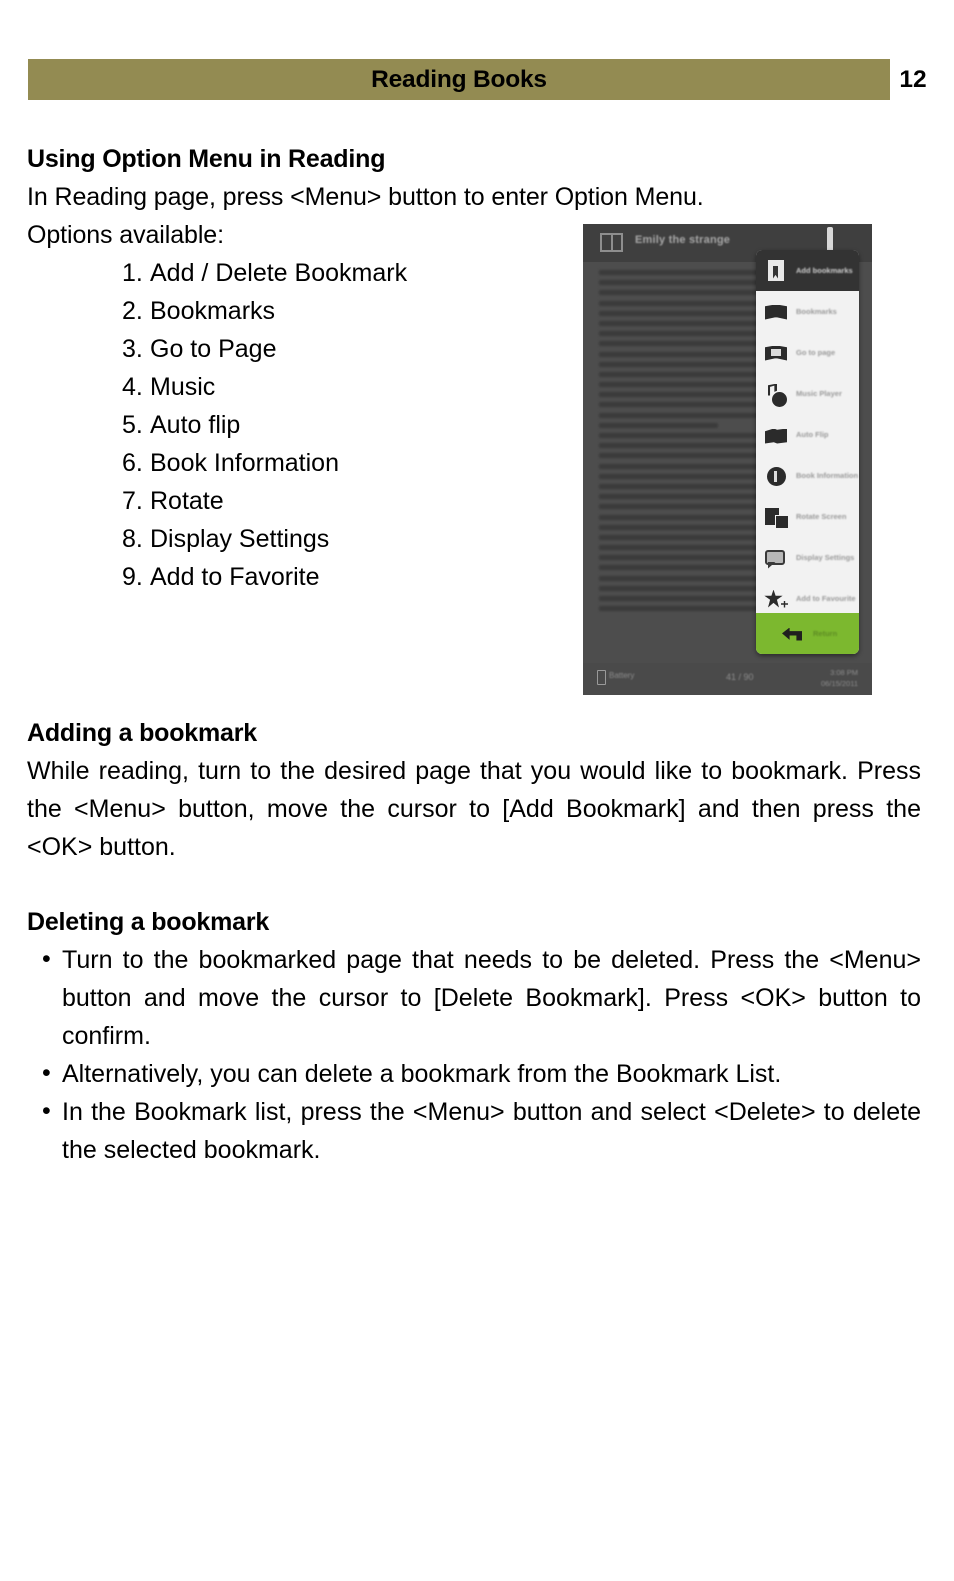 The height and width of the screenshot is (1581, 954). I want to click on battery-icon, so click(601, 677).